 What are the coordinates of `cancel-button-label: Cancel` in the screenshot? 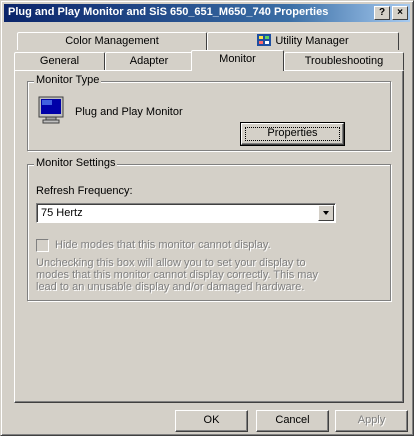 It's located at (292, 420).